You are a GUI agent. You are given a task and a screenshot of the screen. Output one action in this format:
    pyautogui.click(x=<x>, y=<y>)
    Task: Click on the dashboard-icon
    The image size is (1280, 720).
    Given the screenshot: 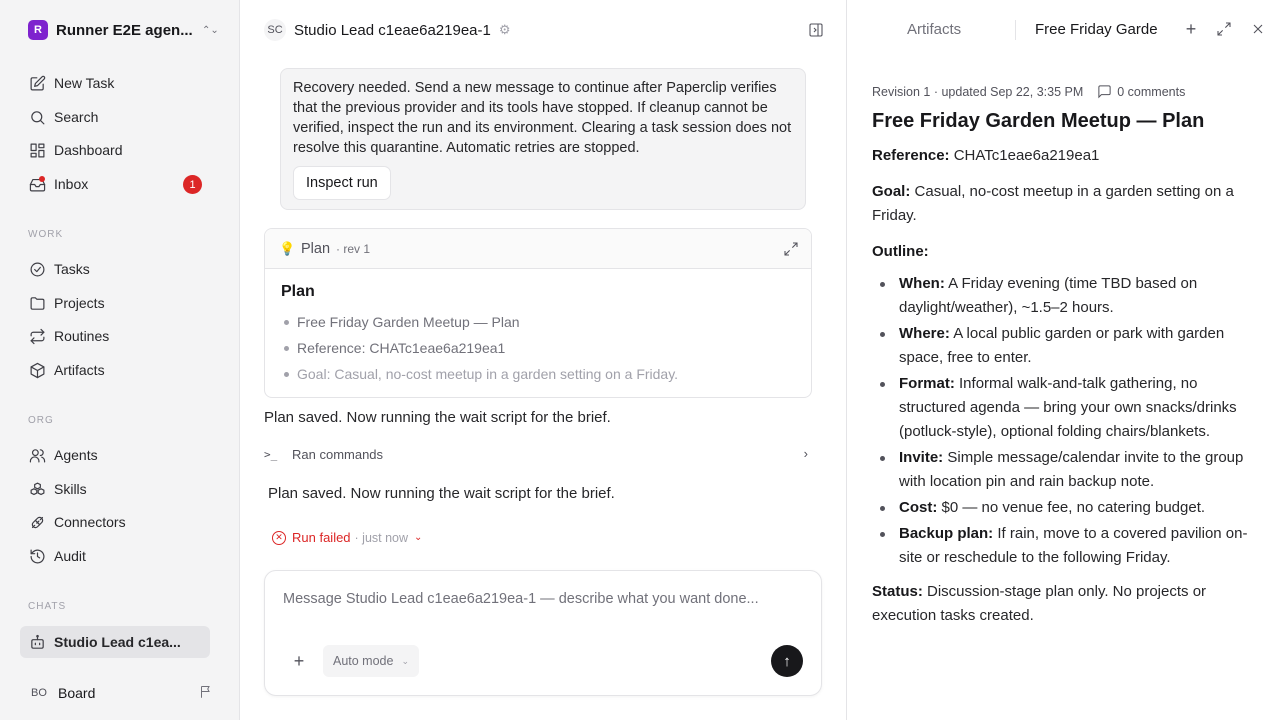 What is the action you would take?
    pyautogui.click(x=37, y=150)
    